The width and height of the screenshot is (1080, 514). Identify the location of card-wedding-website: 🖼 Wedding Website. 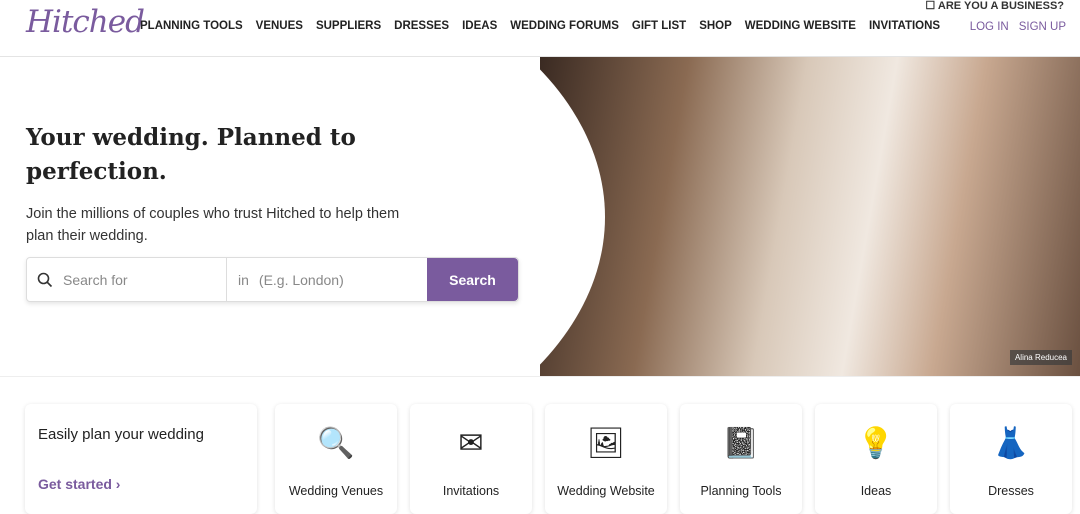
(606, 459).